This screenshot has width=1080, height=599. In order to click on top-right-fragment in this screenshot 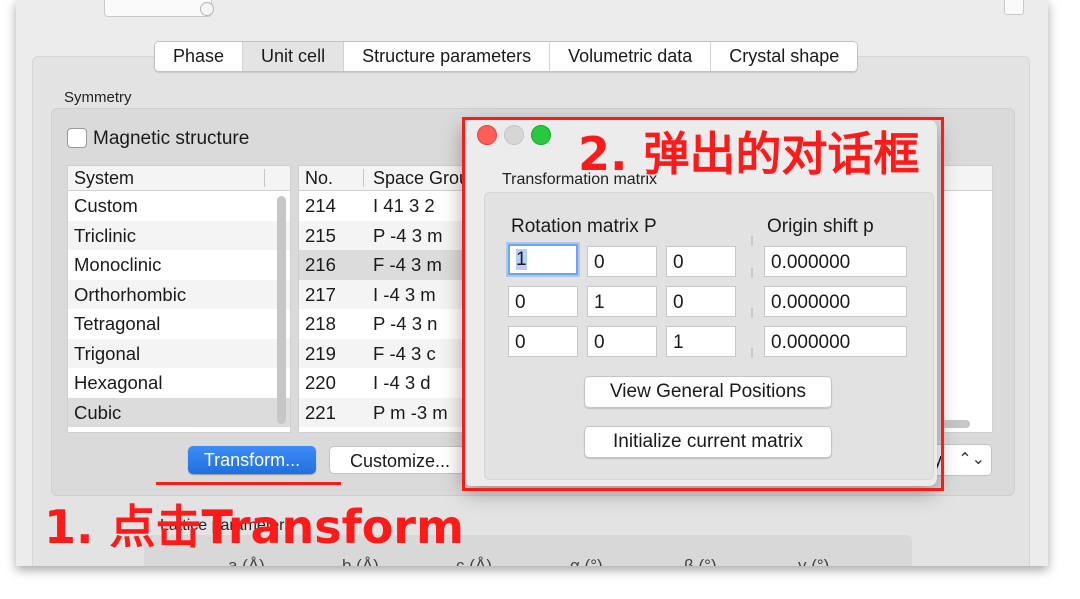, I will do `click(1014, 7)`.